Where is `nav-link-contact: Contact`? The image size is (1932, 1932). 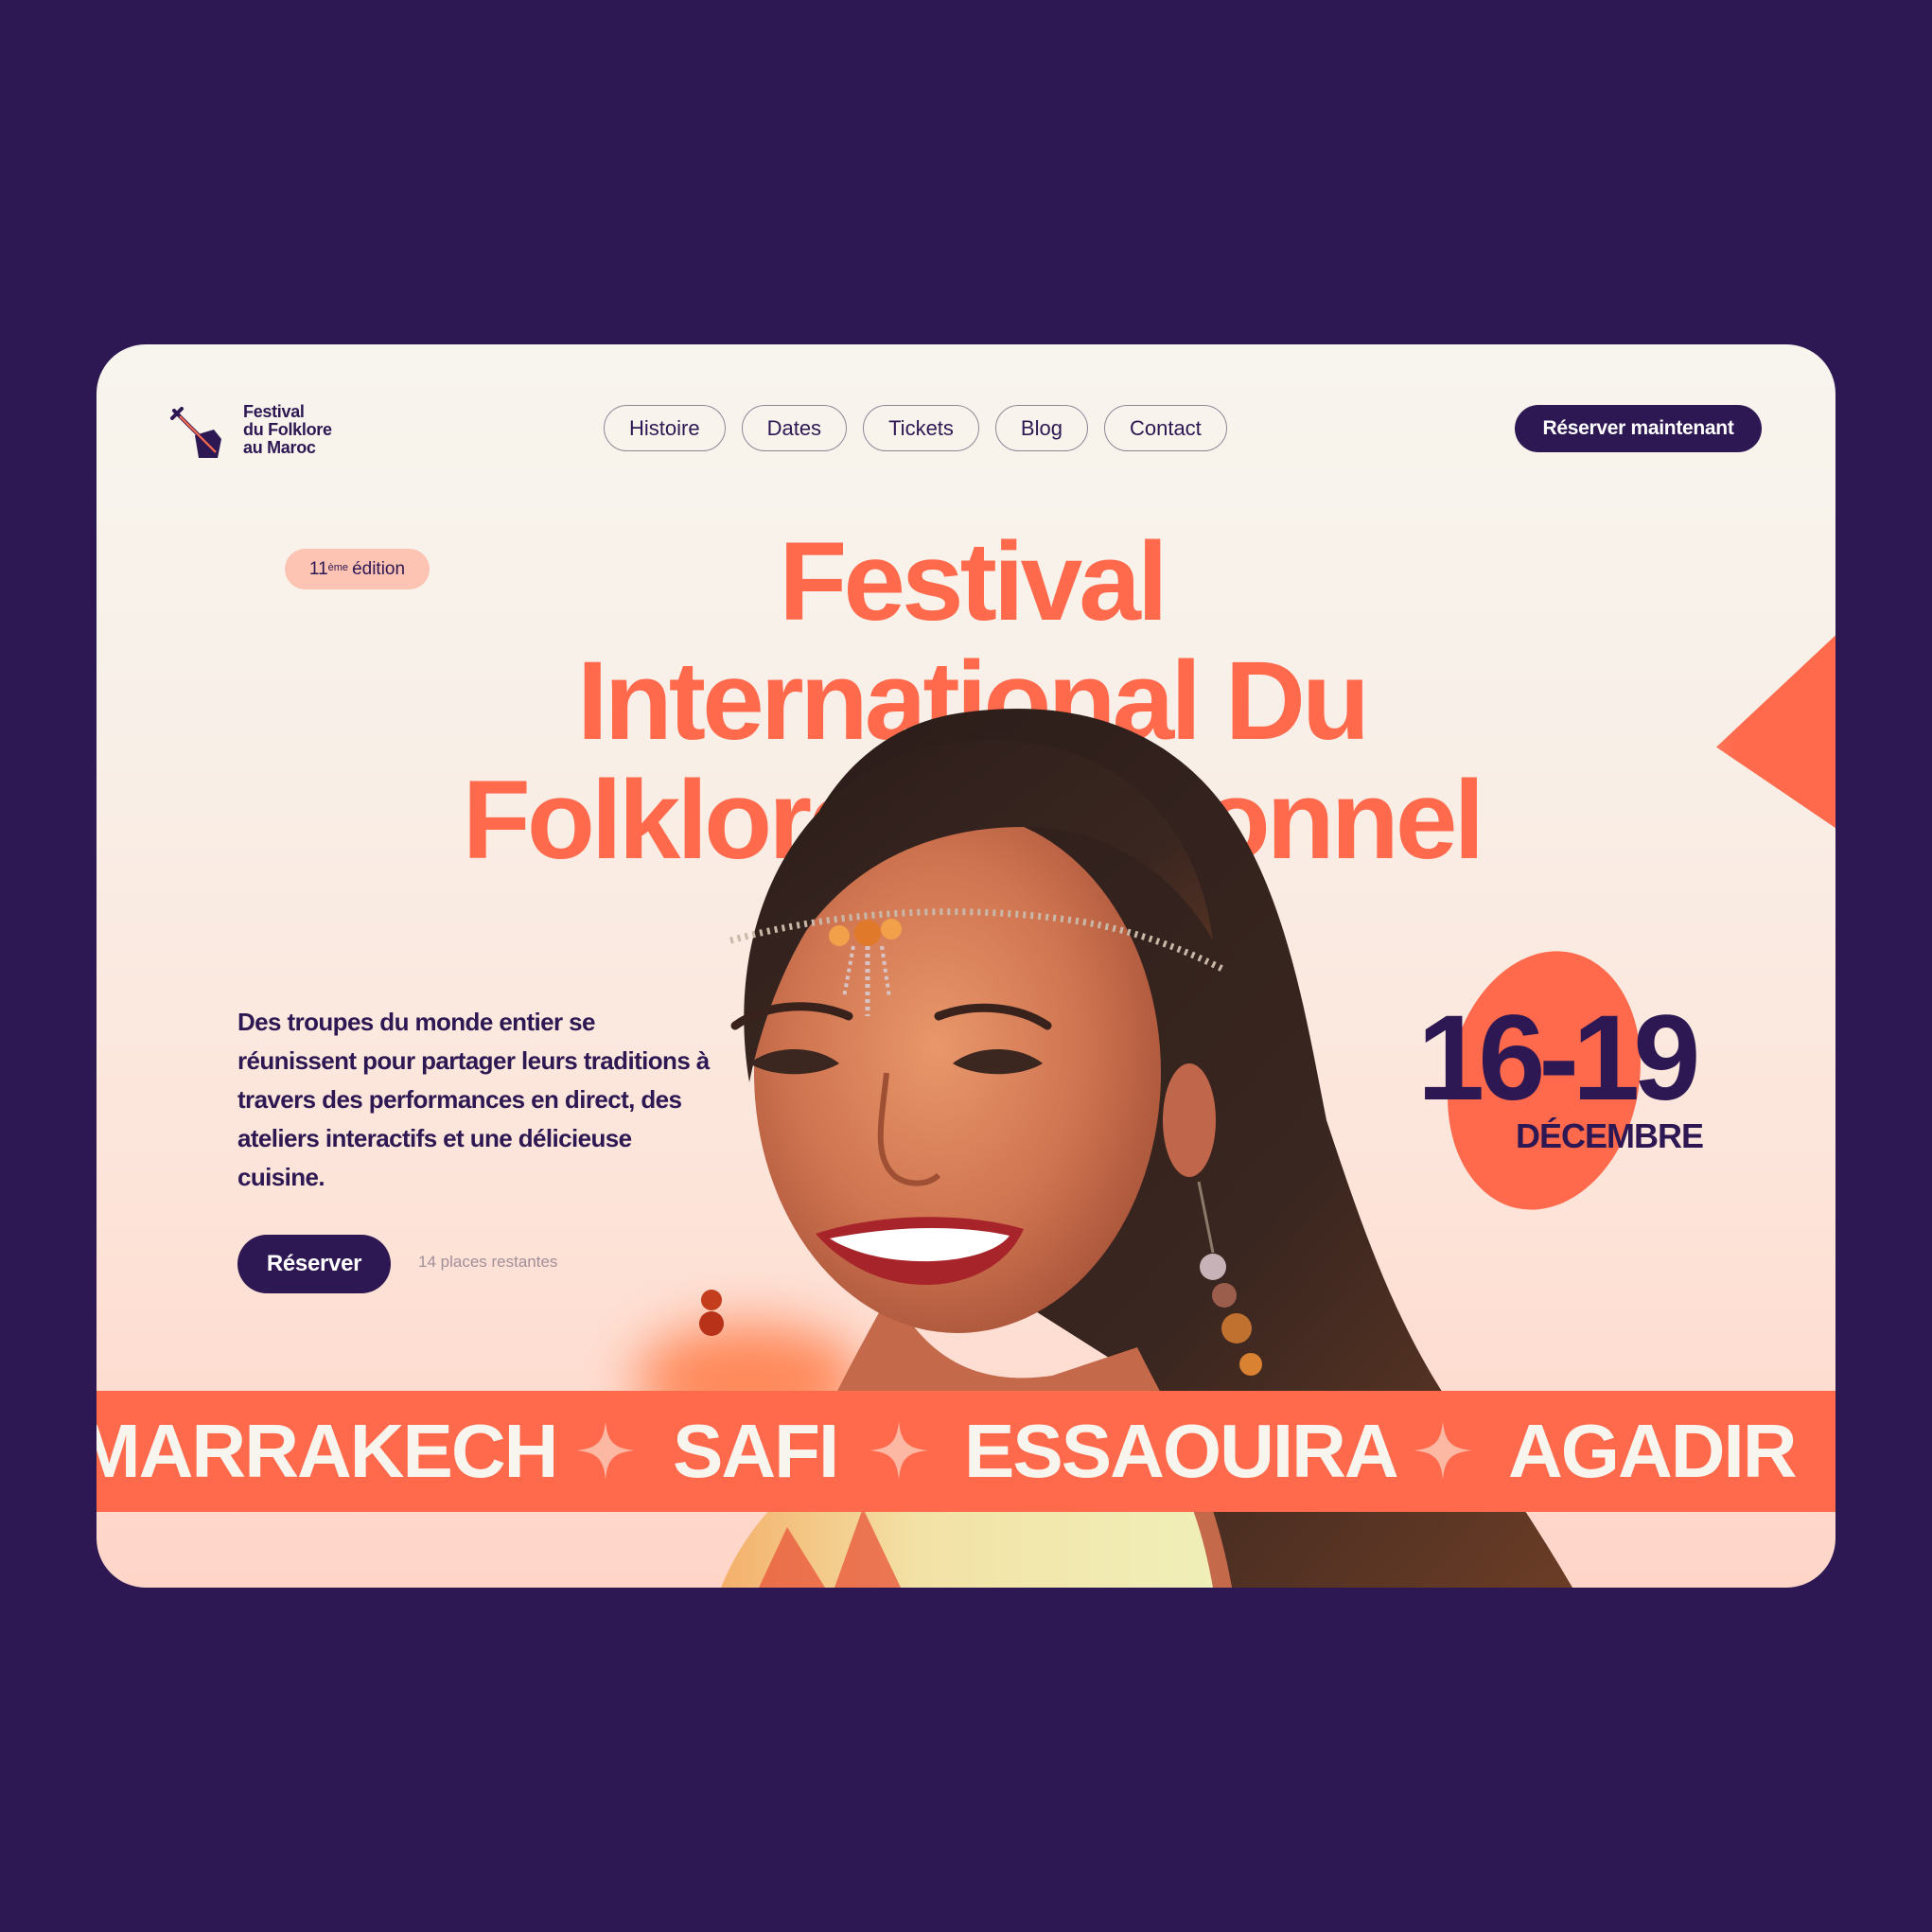
nav-link-contact: Contact is located at coordinates (1165, 428).